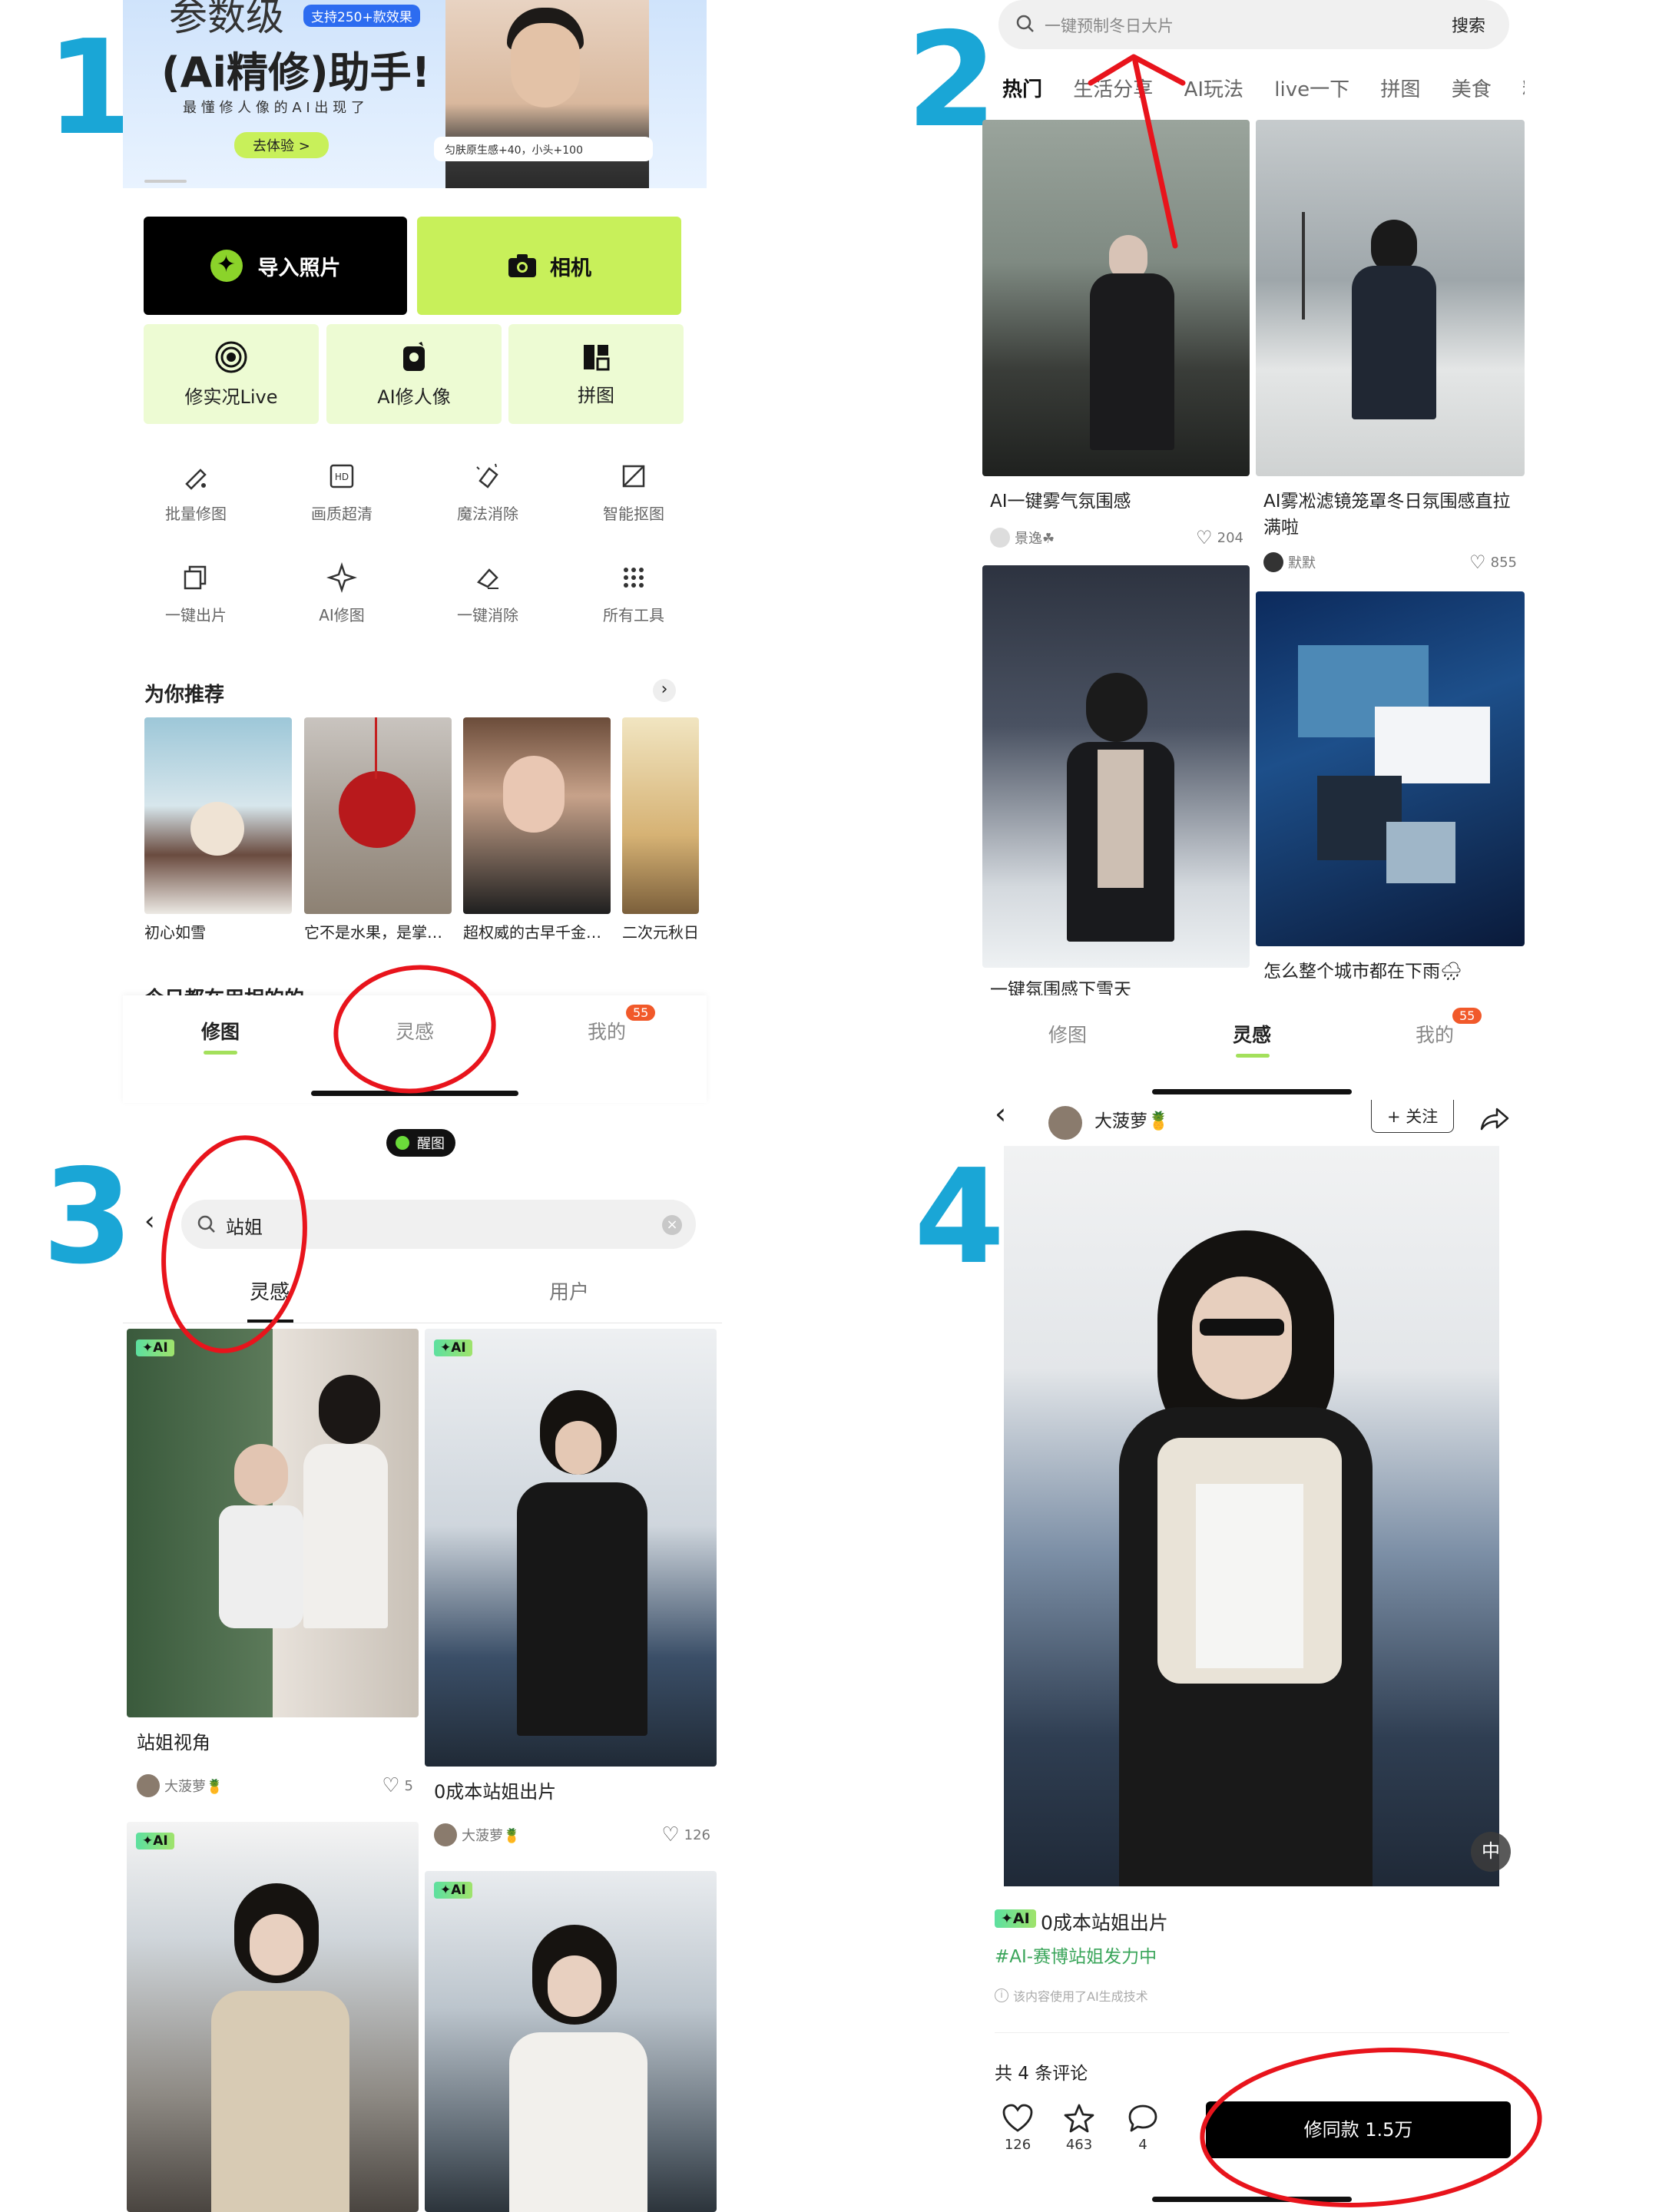  I want to click on share-icon, so click(1495, 1119).